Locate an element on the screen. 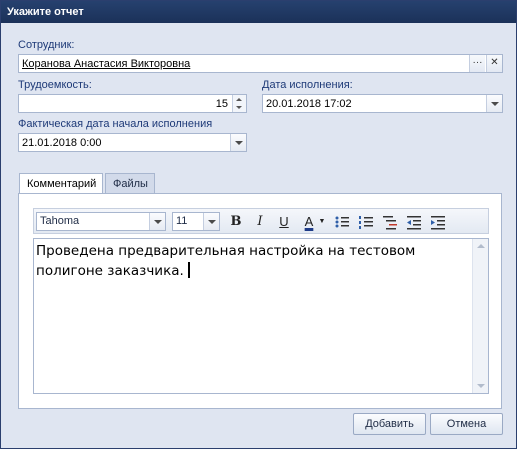 This screenshot has height=449, width=517. effort-input: 15 is located at coordinates (132, 103).